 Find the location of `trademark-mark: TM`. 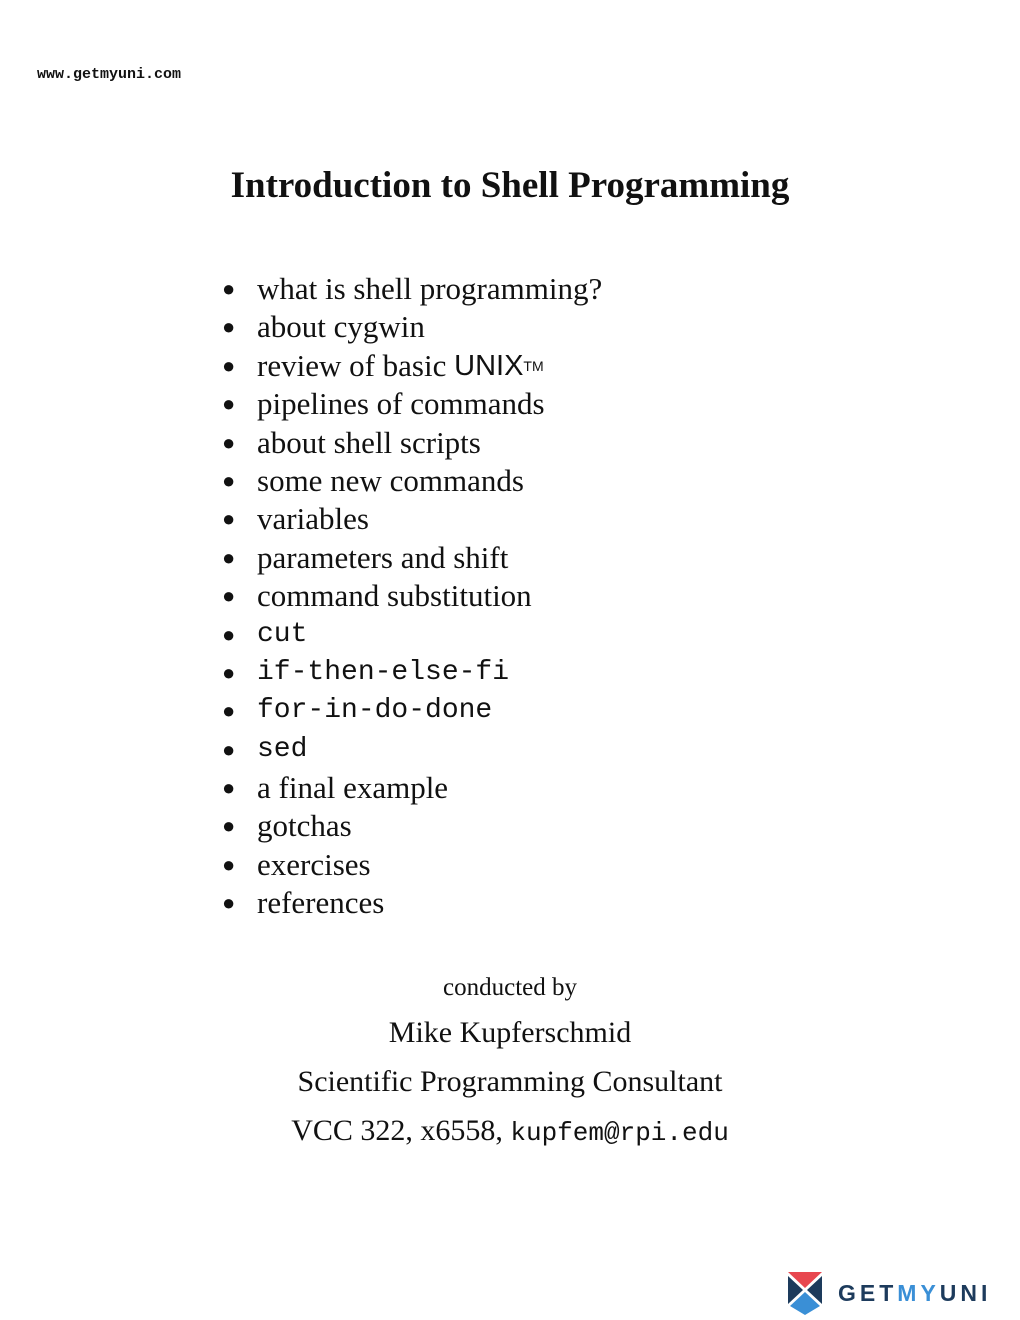

trademark-mark: TM is located at coordinates (533, 365).